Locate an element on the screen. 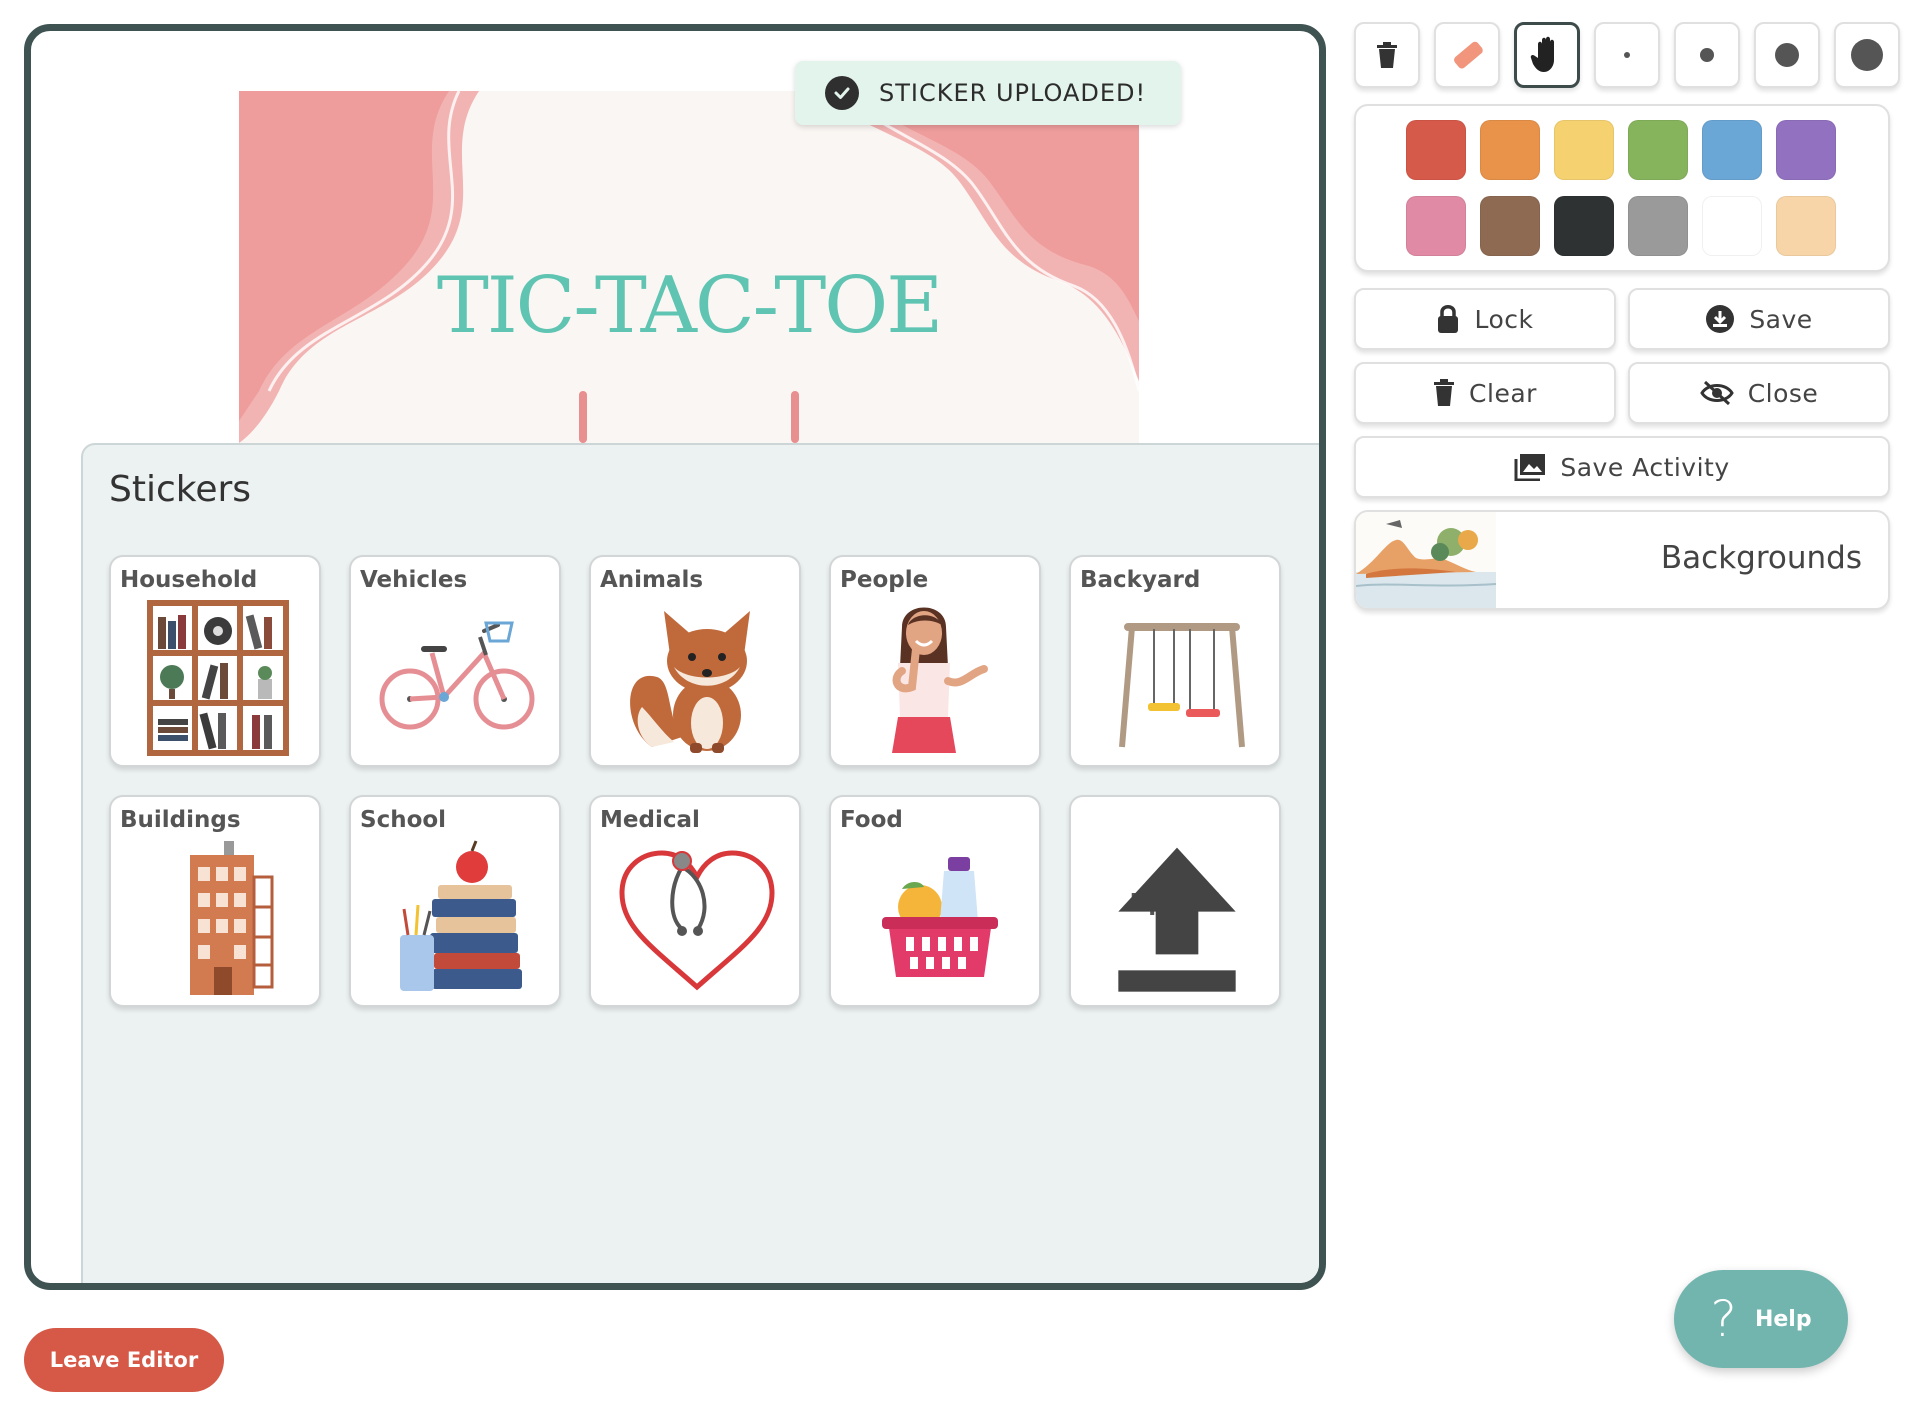  eraser-tool-button is located at coordinates (1467, 55).